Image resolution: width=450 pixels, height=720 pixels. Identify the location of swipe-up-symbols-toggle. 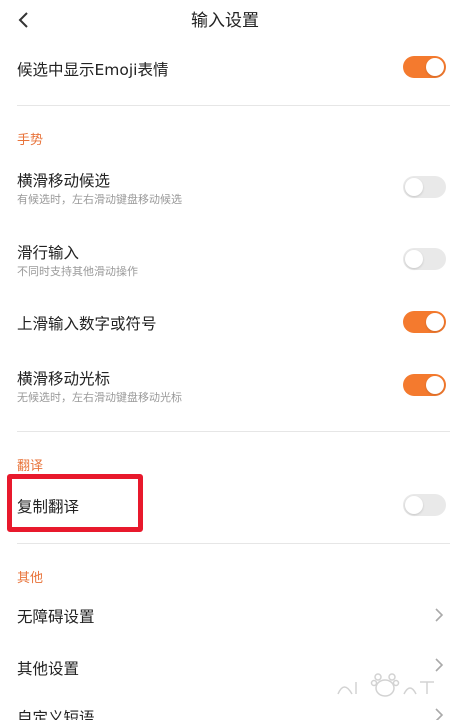
(424, 322).